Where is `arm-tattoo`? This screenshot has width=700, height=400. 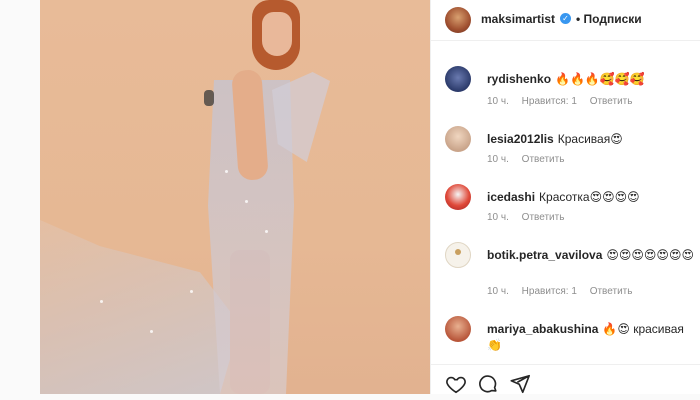 arm-tattoo is located at coordinates (209, 98).